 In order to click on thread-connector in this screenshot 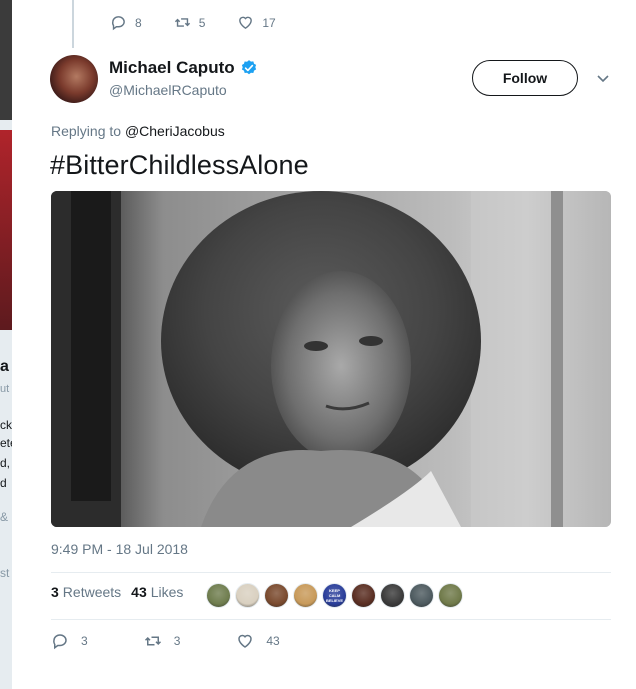, I will do `click(73, 24)`.